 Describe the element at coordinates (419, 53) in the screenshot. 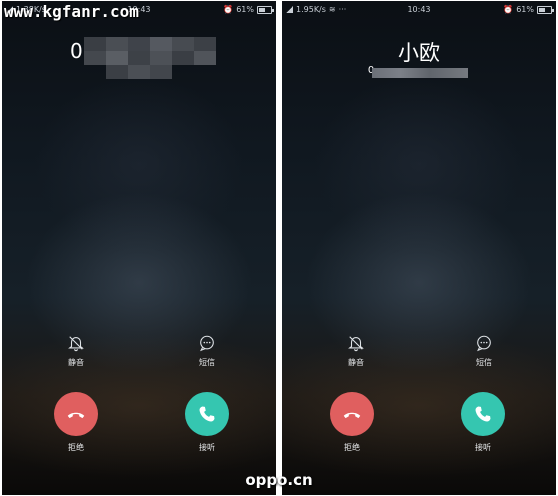

I see `caller-name: 小欧` at that location.